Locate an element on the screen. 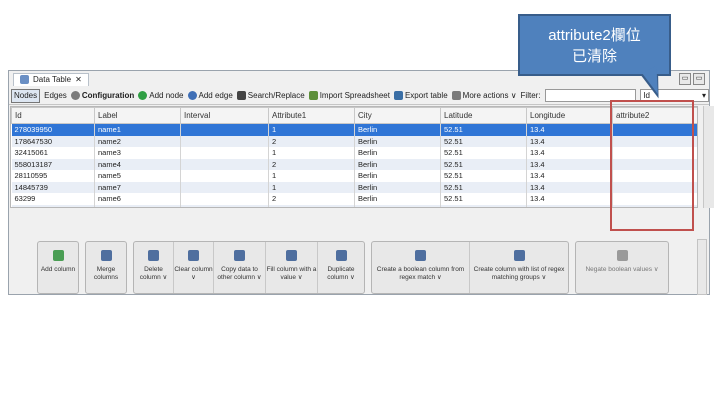 This screenshot has width=720, height=405. column-header-id: Id is located at coordinates (53, 115).